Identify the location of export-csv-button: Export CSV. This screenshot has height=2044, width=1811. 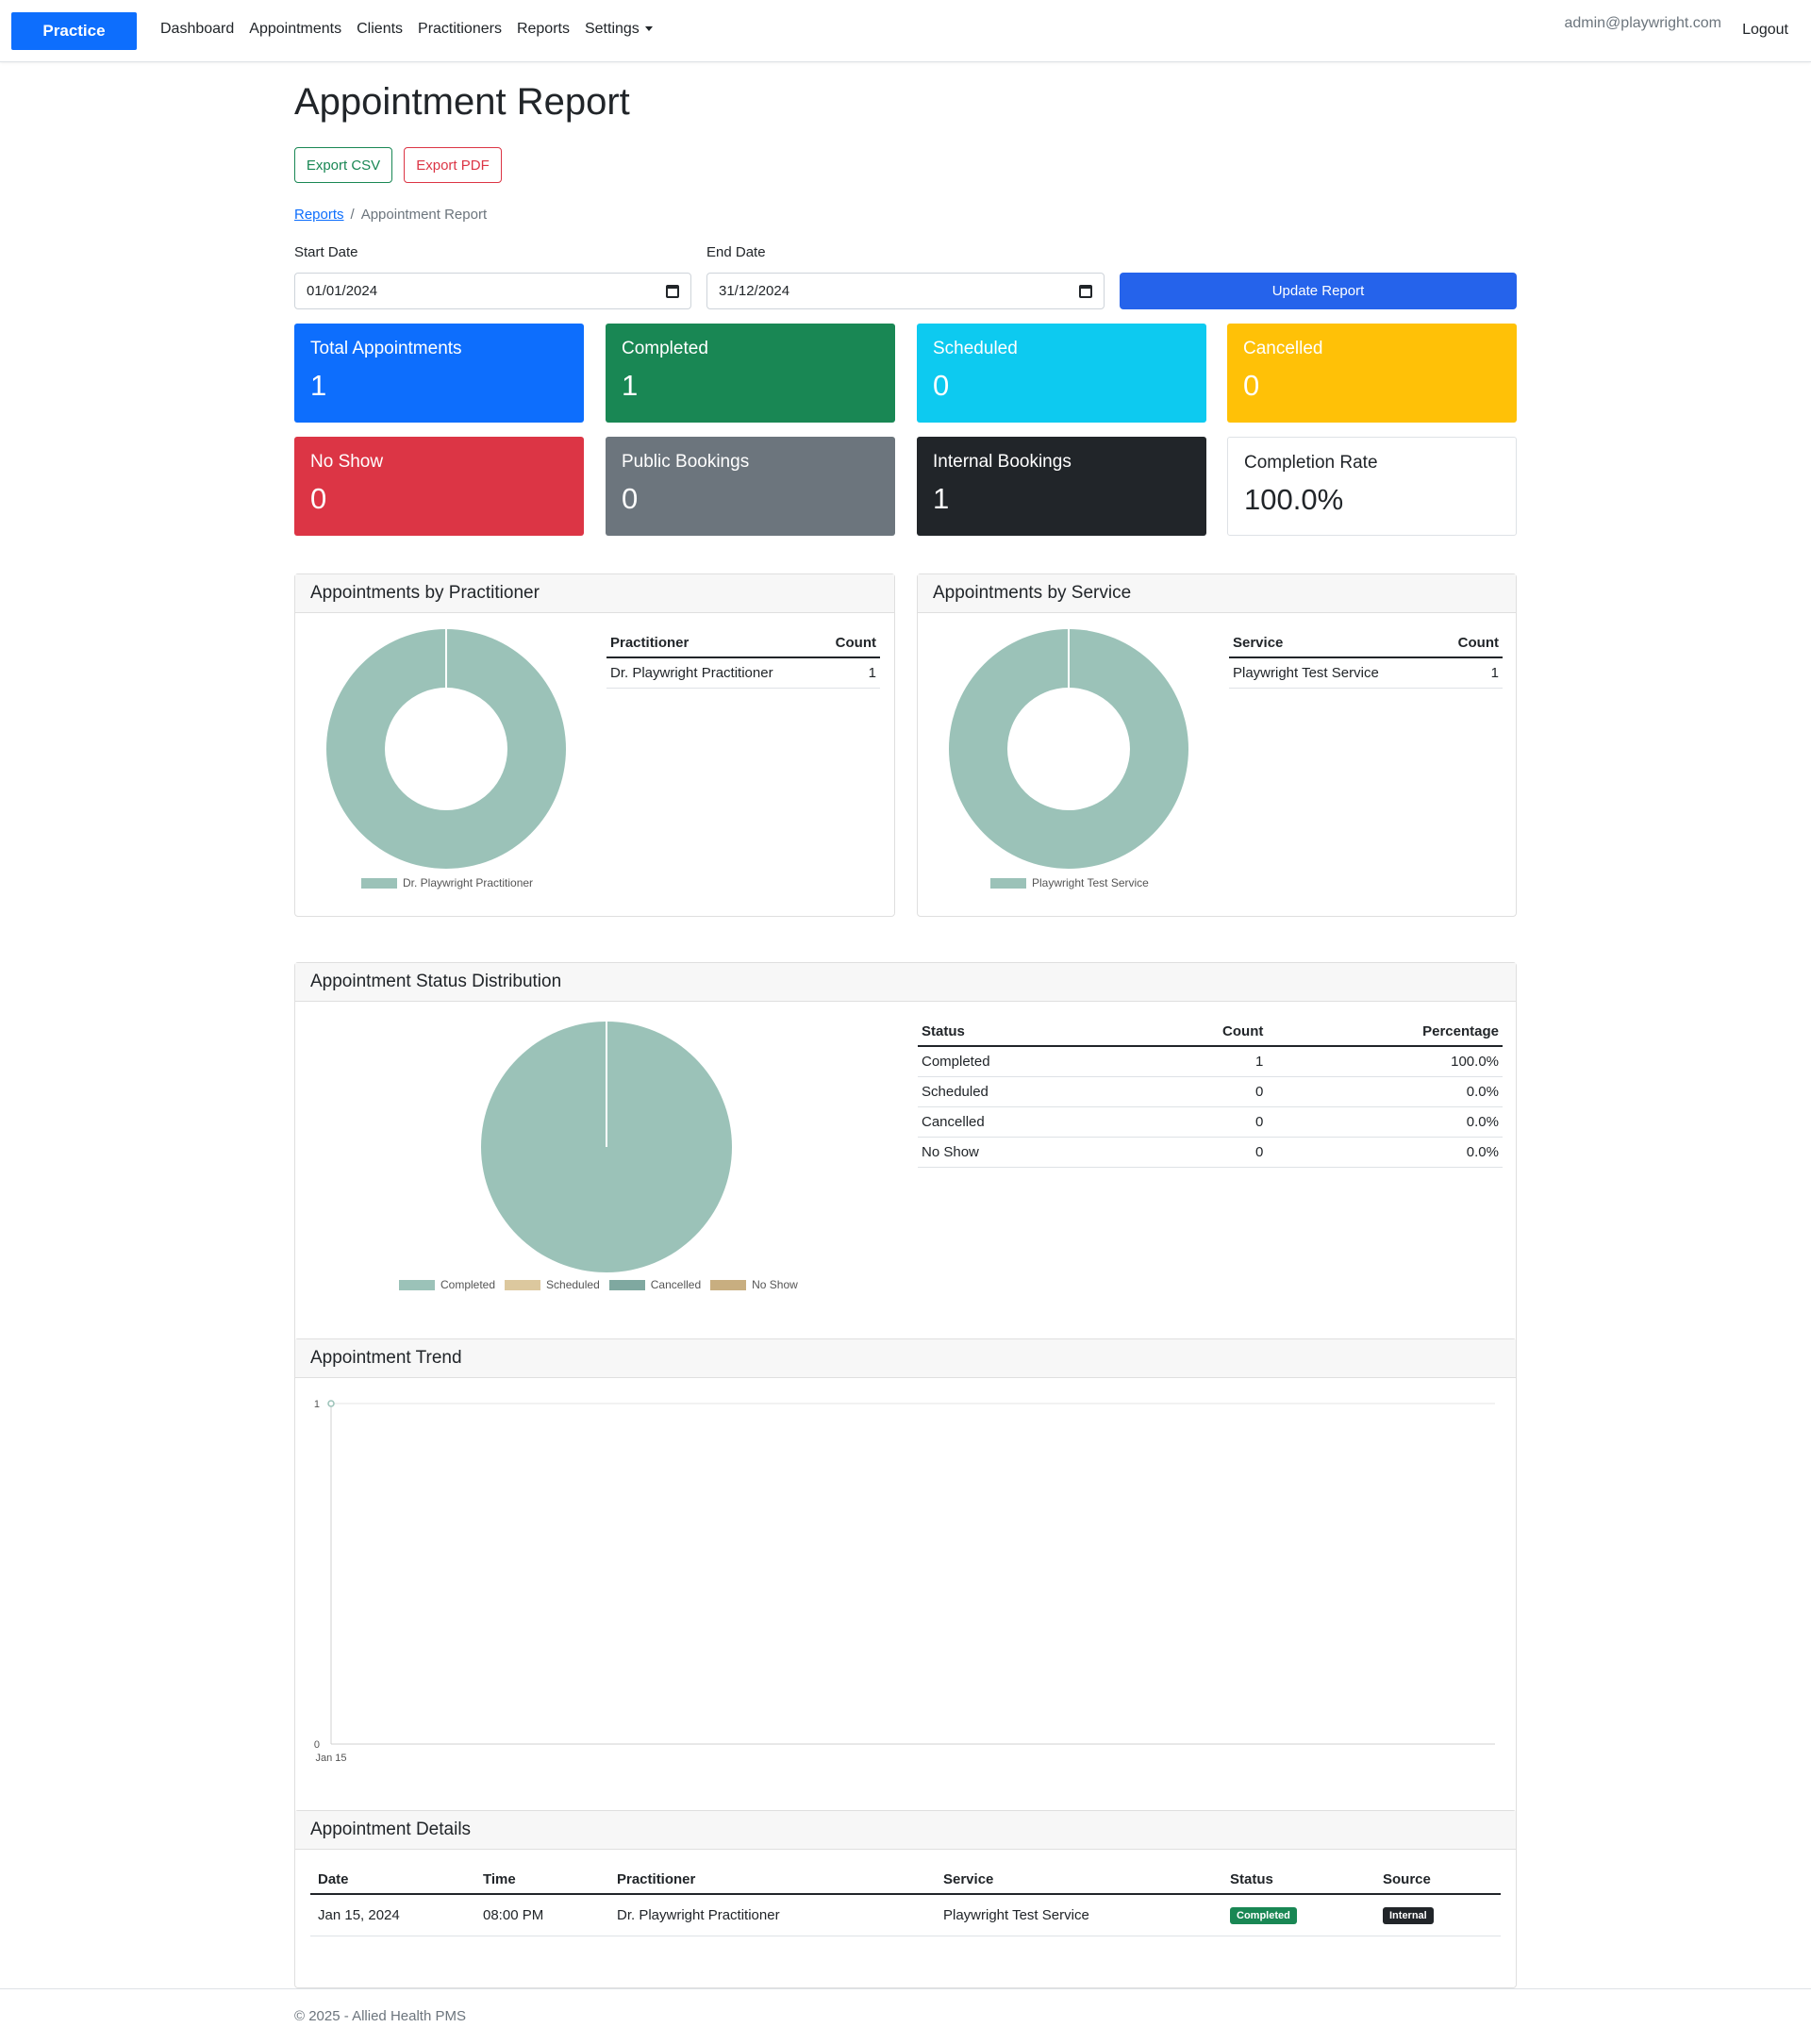
(343, 165).